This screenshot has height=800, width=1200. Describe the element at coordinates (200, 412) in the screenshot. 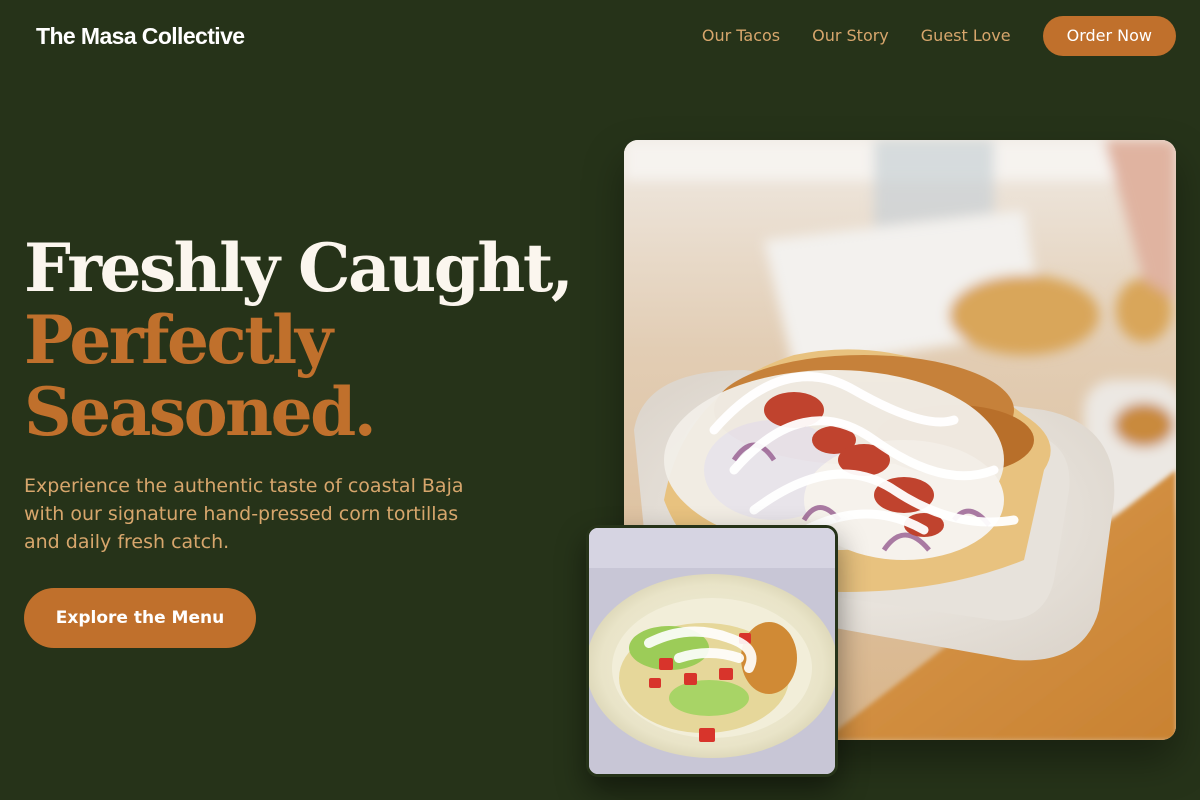

I see `hero-title-accent-line: Seasoned.` at that location.